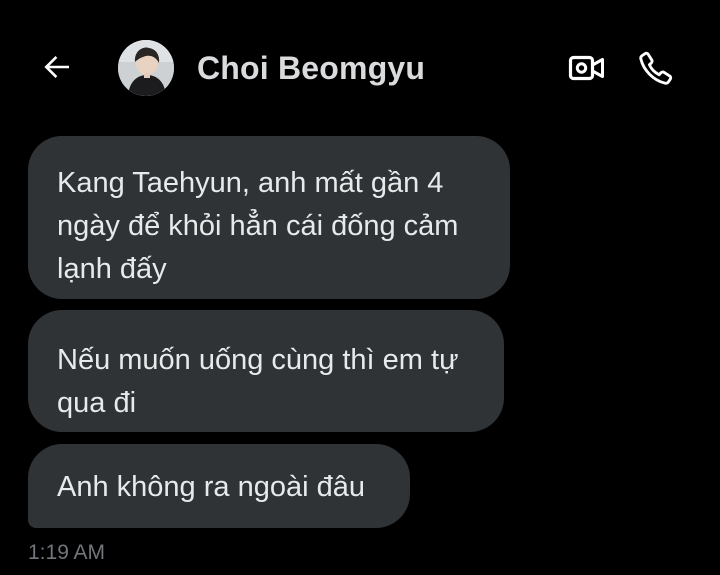  I want to click on video-camera-icon, so click(586, 68).